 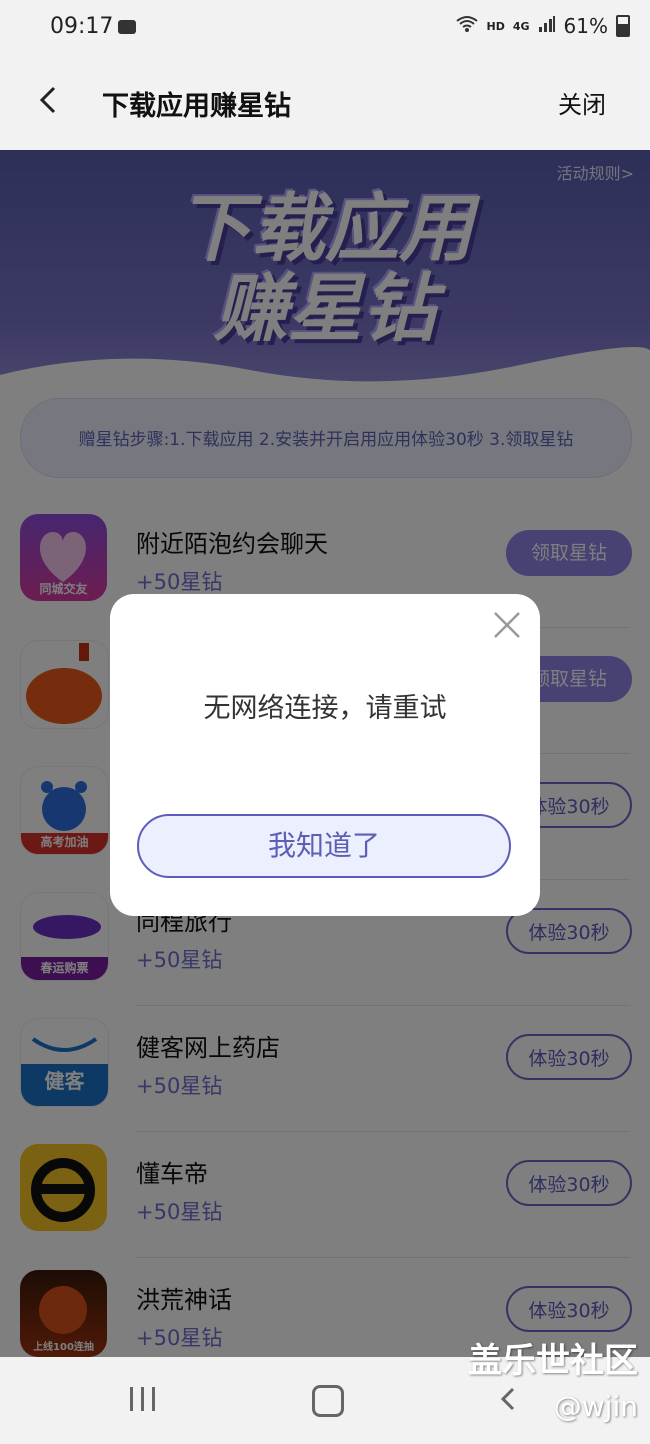 What do you see at coordinates (595, 1406) in the screenshot?
I see `watermark-username: @wjin` at bounding box center [595, 1406].